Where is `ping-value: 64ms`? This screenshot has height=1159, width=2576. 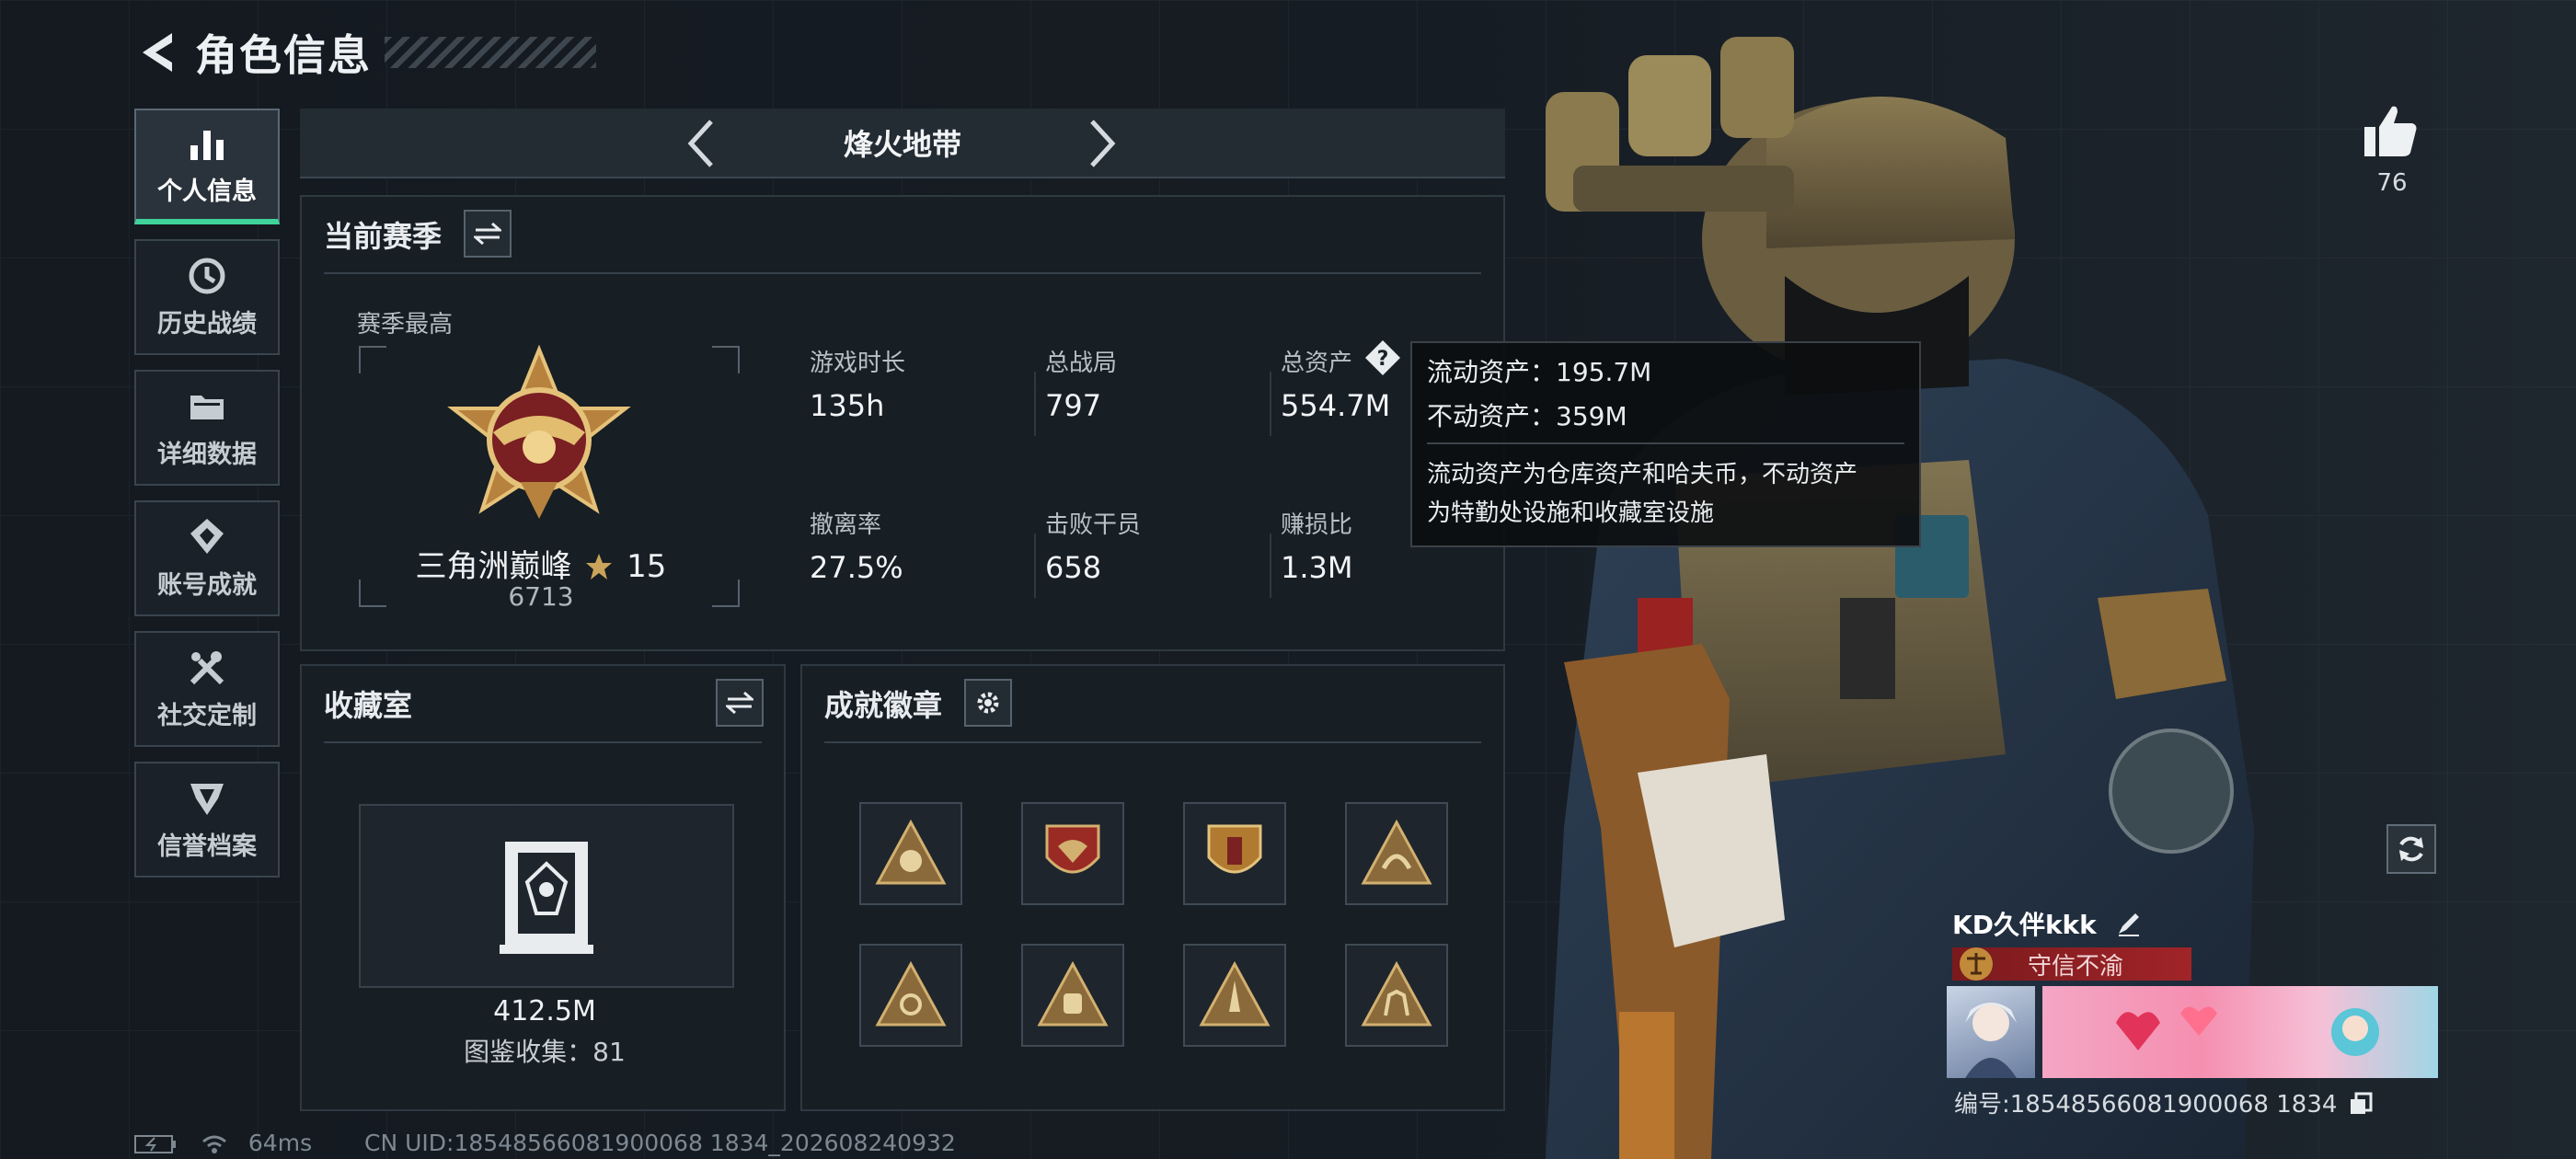 ping-value: 64ms is located at coordinates (280, 1143).